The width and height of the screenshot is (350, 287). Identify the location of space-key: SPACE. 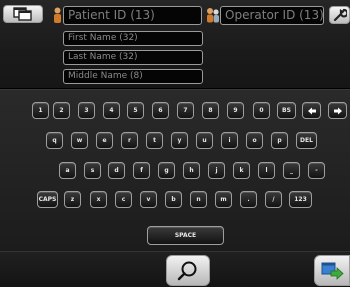
(185, 235).